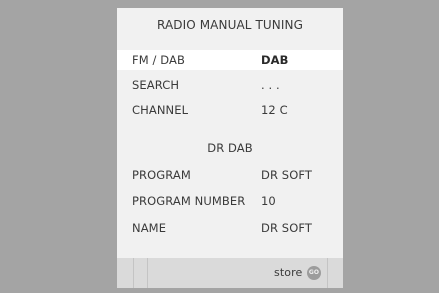 This screenshot has width=439, height=293. What do you see at coordinates (230, 110) in the screenshot?
I see `menu-row-channel: CHANNEL 12 C` at bounding box center [230, 110].